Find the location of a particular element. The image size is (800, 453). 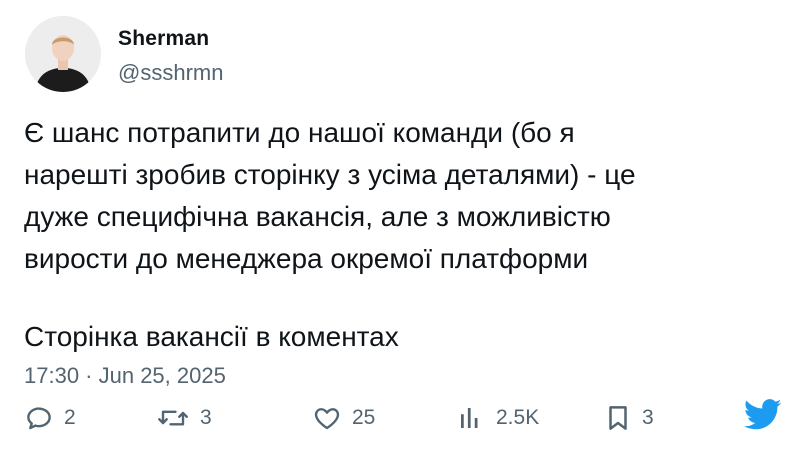

reply-button: 2 is located at coordinates (50, 418).